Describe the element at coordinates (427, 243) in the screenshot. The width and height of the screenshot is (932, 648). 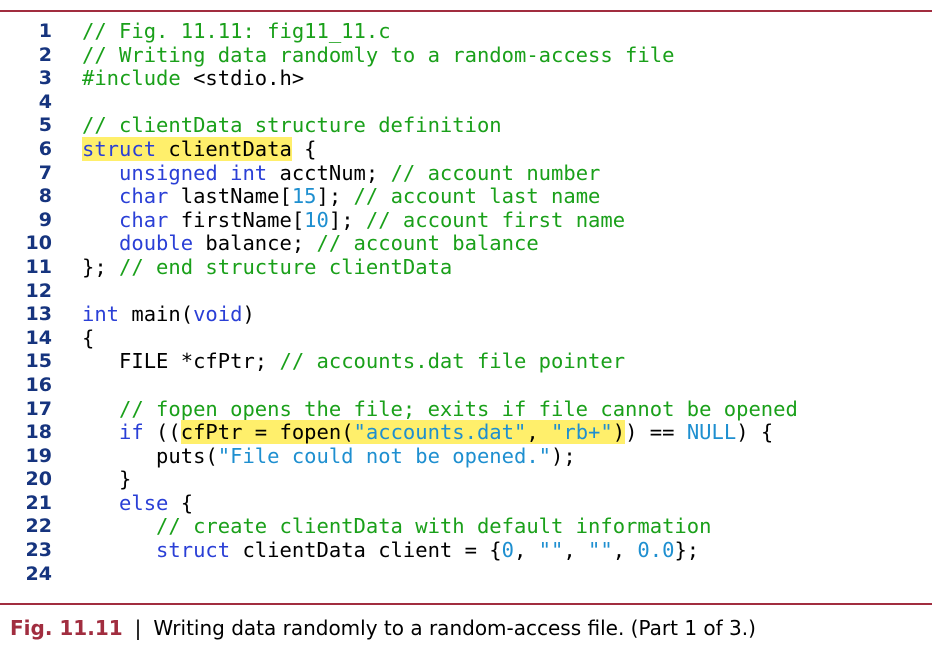
I see `code-token: // account balance` at that location.